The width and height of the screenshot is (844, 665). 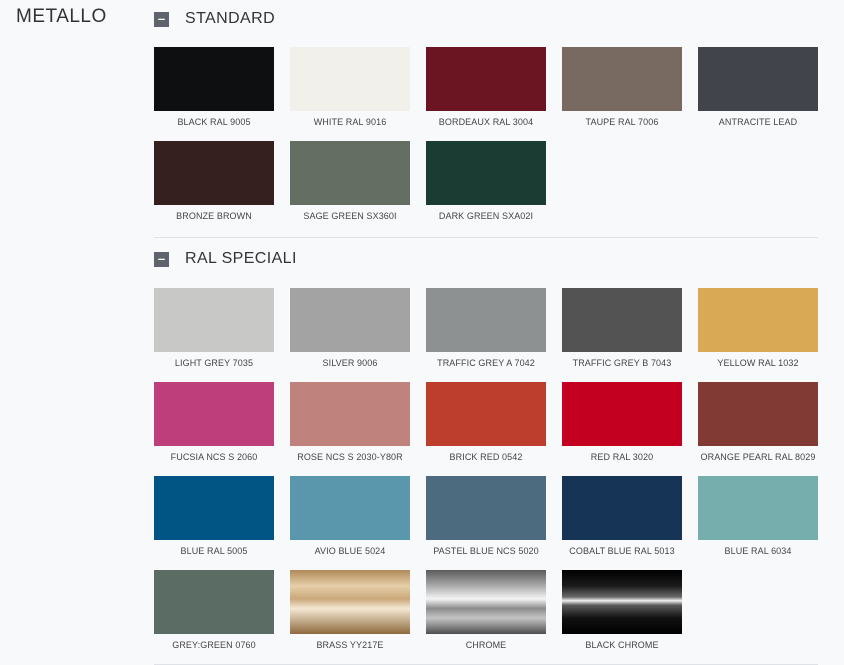 I want to click on swatch-label: LIGHT GREY 7035, so click(x=214, y=363).